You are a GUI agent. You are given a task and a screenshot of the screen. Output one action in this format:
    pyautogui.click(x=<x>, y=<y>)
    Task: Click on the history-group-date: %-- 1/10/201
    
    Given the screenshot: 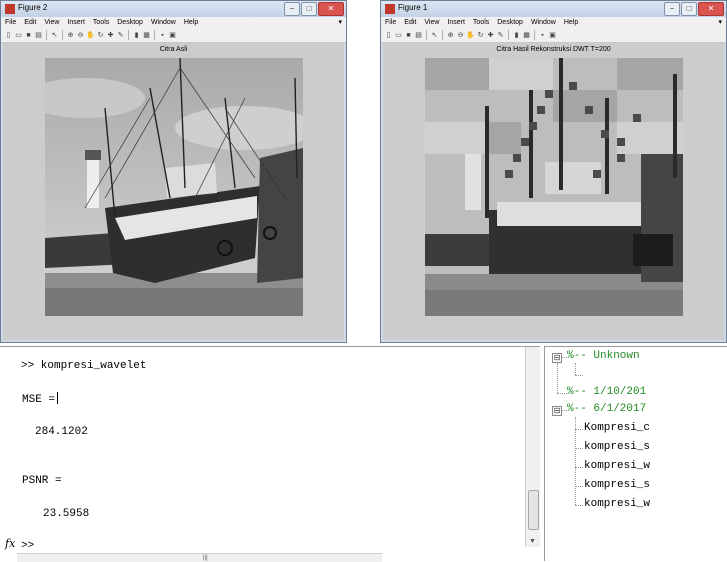 What is the action you would take?
    pyautogui.click(x=606, y=392)
    